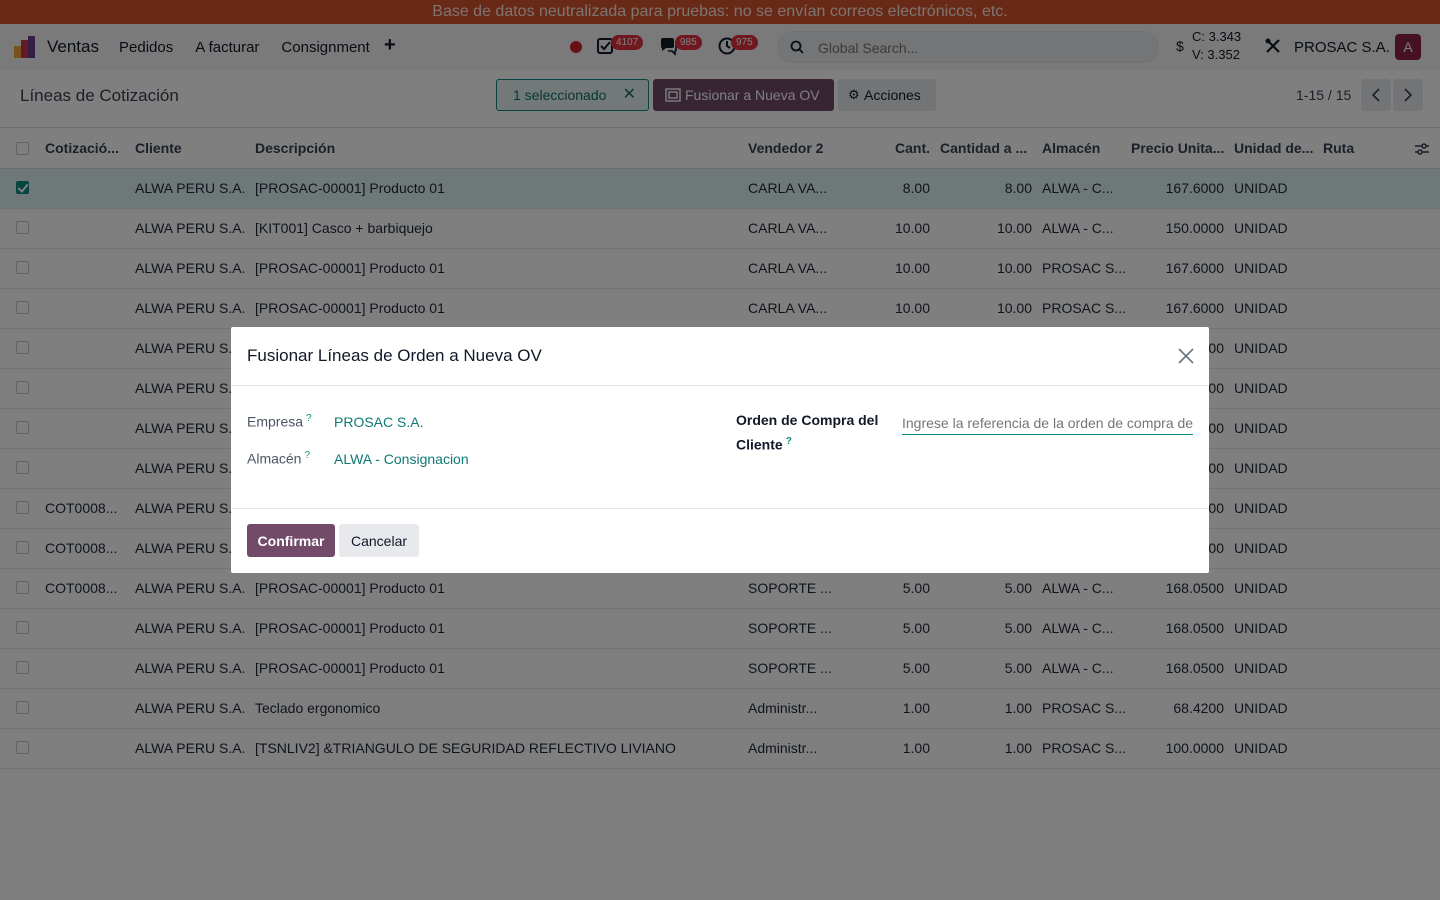 The width and height of the screenshot is (1440, 900). I want to click on warehouse-help-icon: ?, so click(307, 455).